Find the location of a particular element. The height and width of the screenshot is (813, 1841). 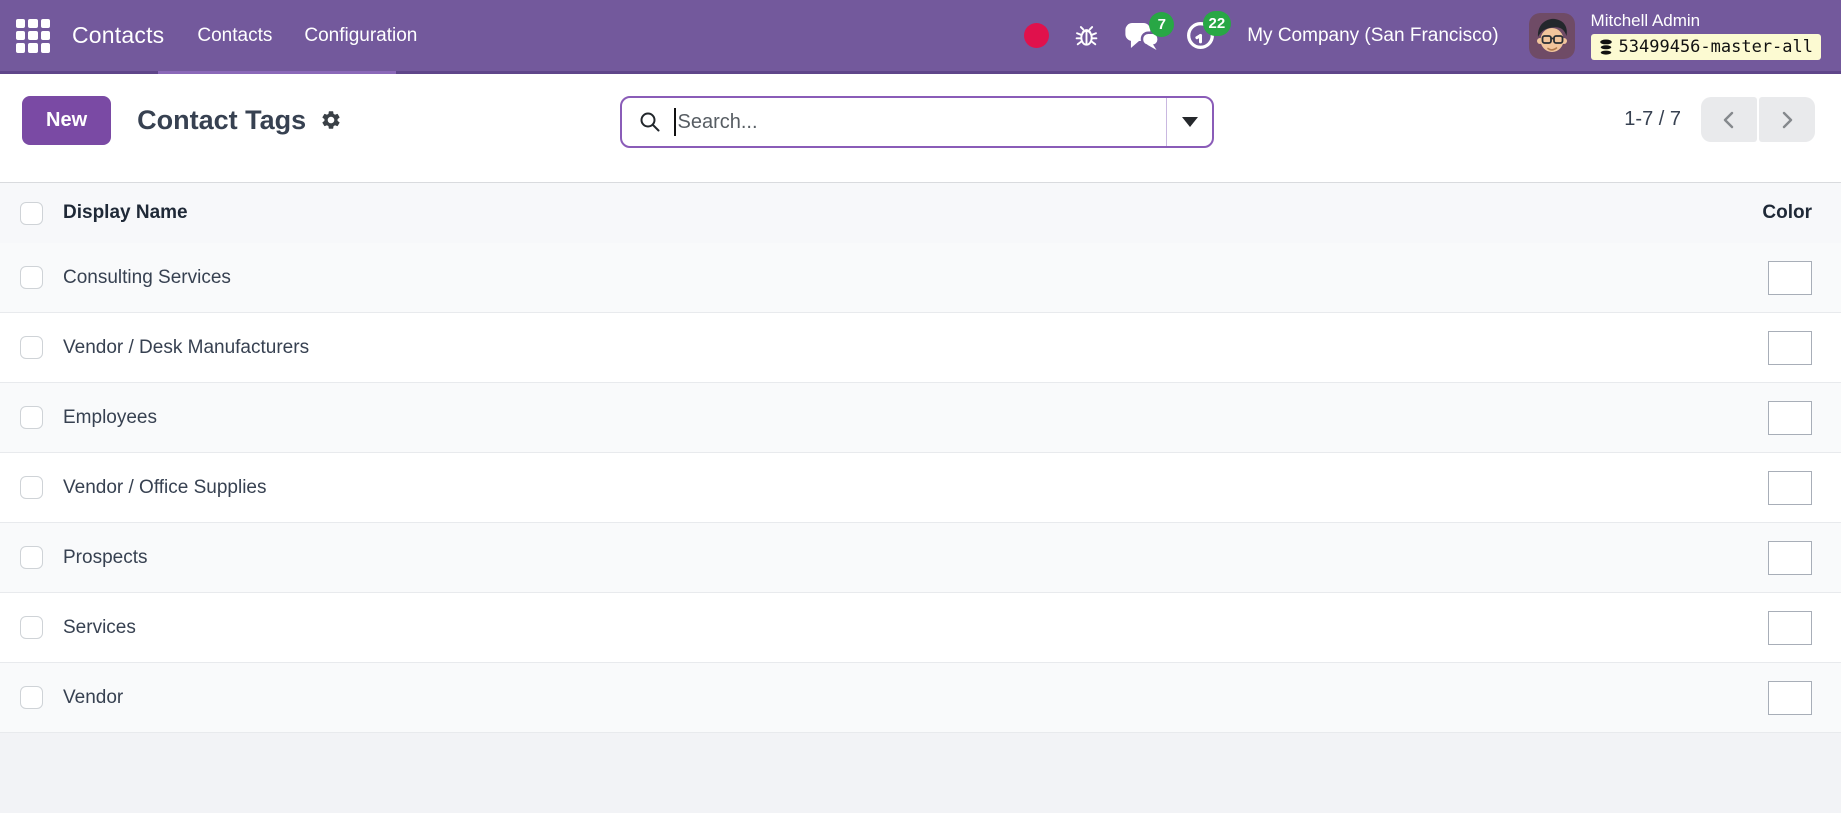

database-icon is located at coordinates (1605, 47).